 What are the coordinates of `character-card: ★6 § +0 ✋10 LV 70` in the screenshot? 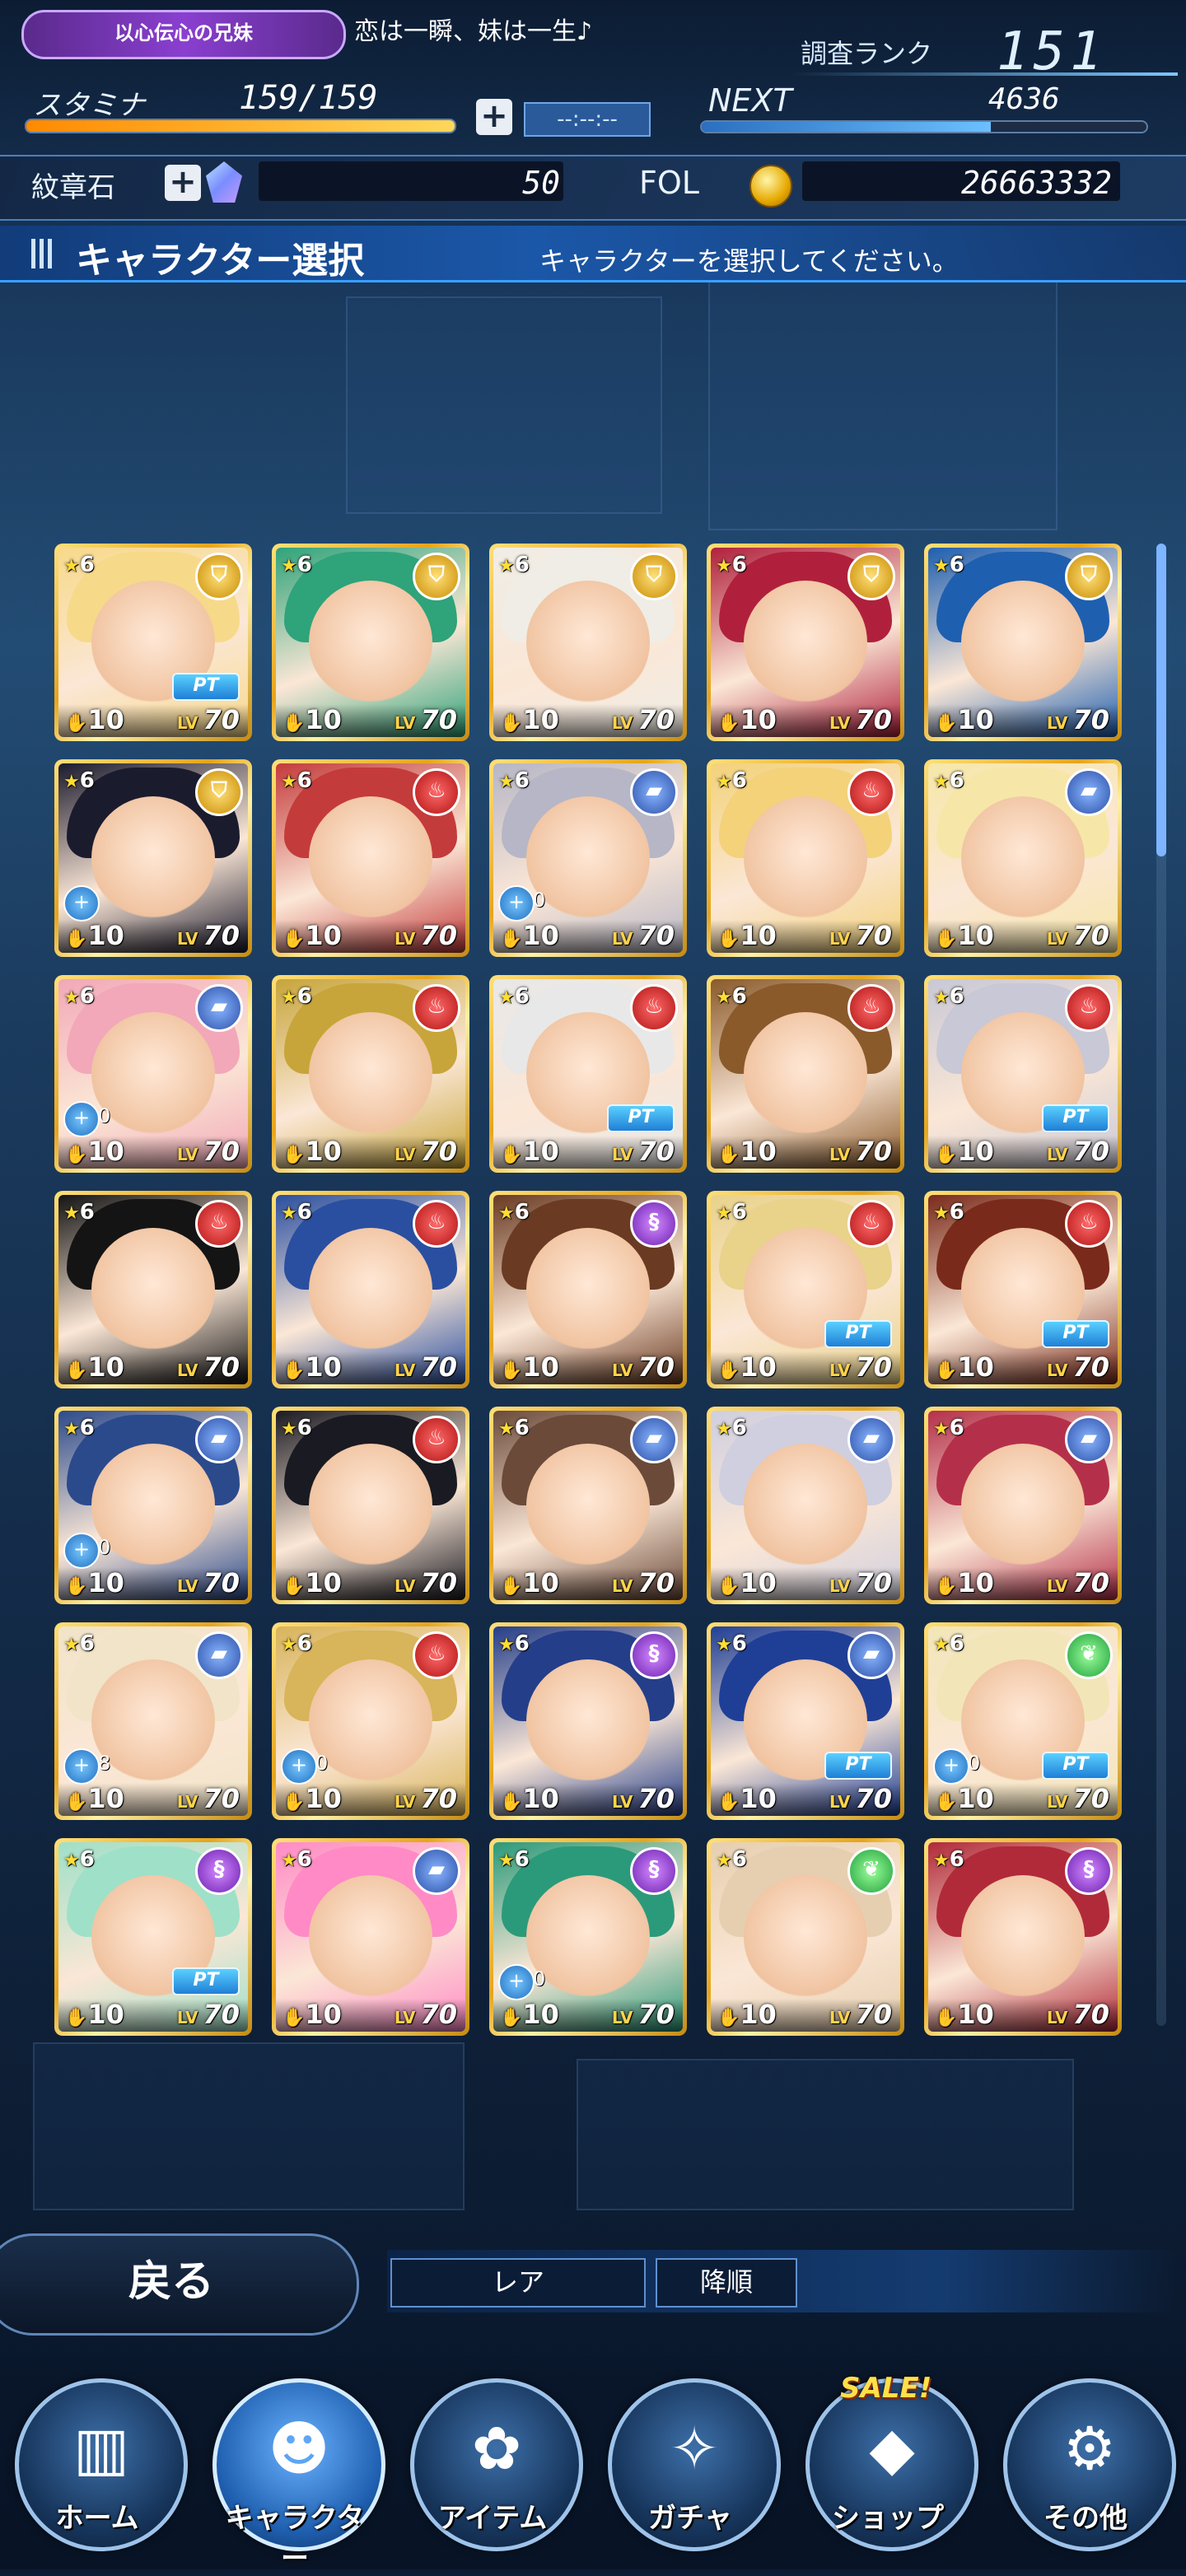 It's located at (588, 1937).